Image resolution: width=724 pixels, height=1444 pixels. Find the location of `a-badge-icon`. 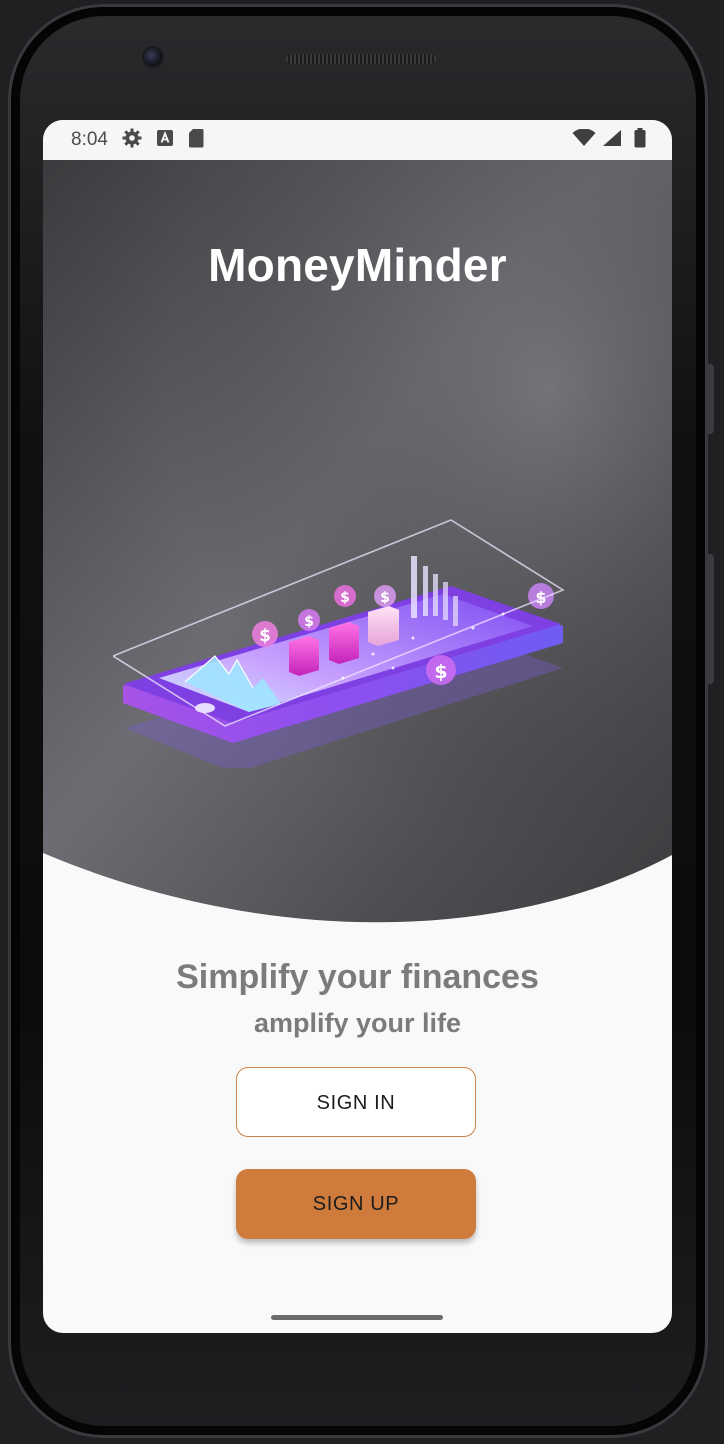

a-badge-icon is located at coordinates (165, 140).